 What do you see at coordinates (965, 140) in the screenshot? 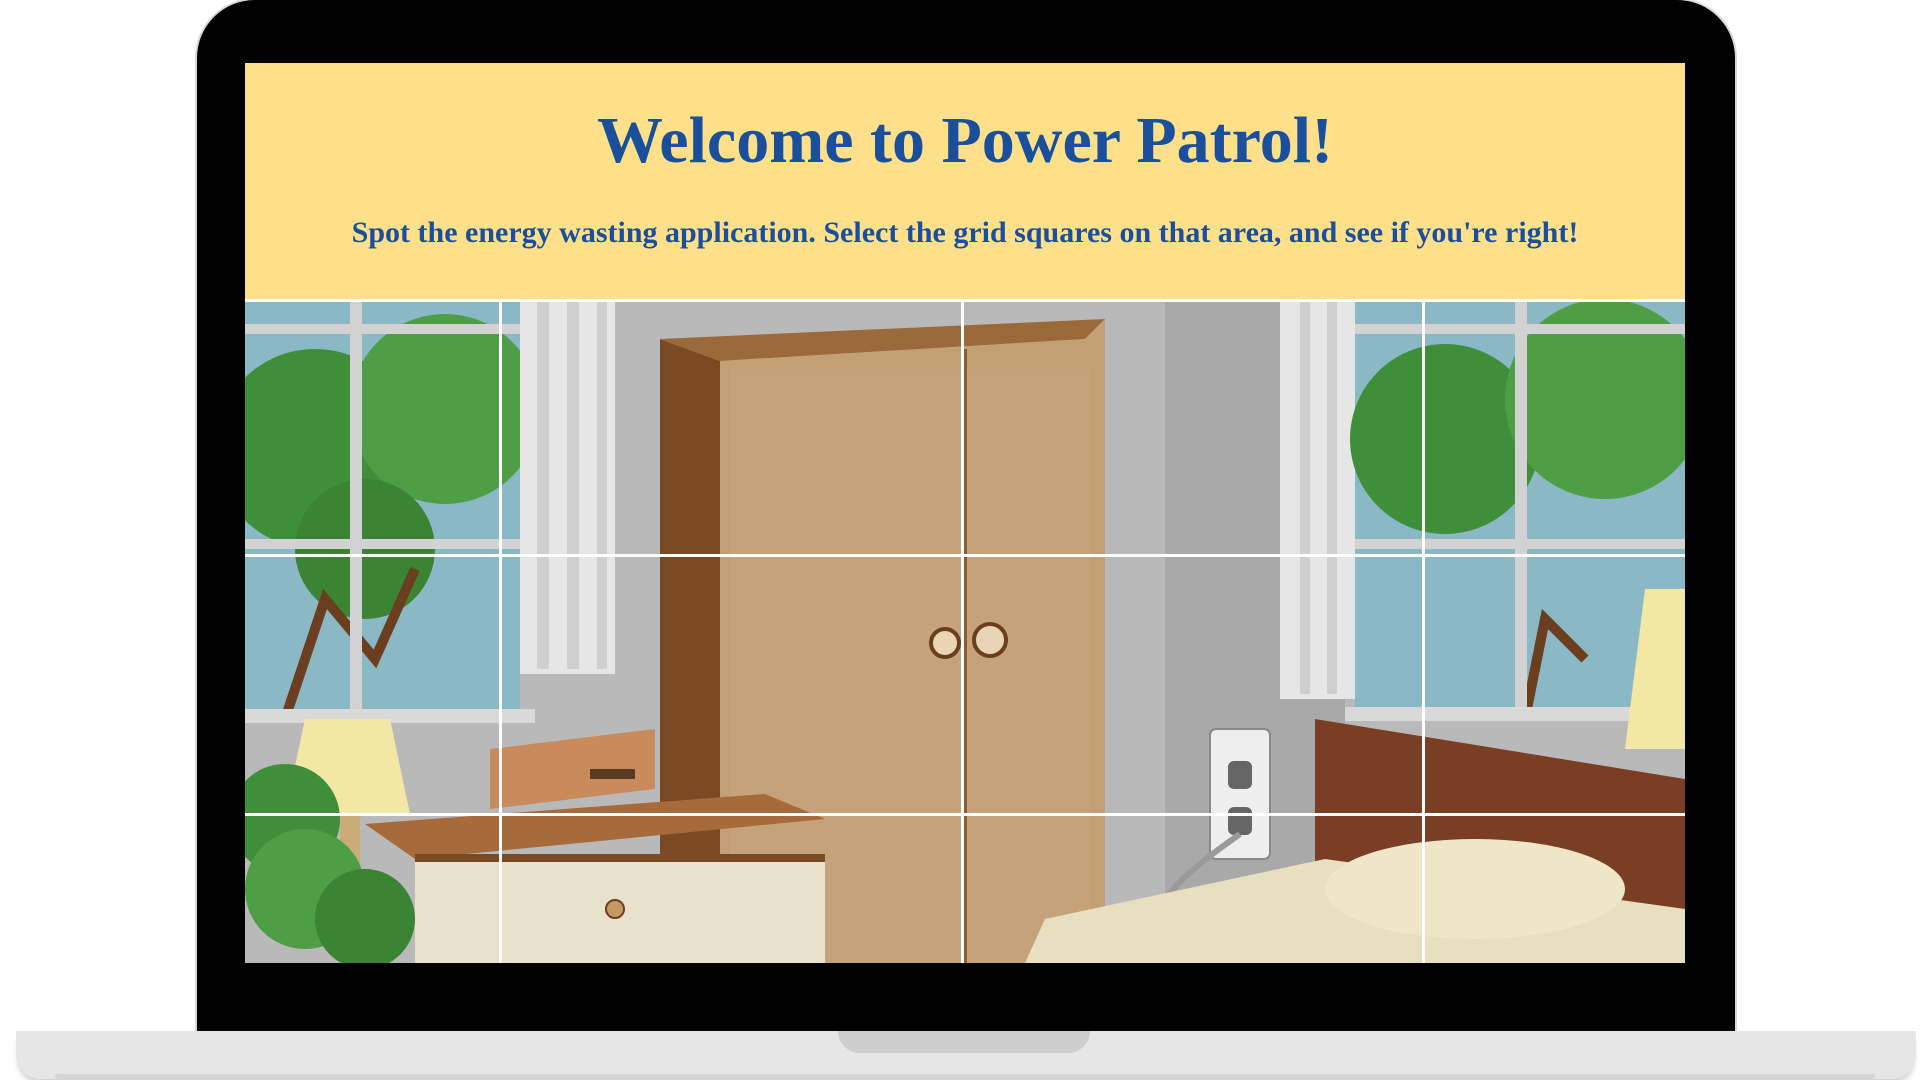
I see `page-title: Welcome to Power Patrol!` at bounding box center [965, 140].